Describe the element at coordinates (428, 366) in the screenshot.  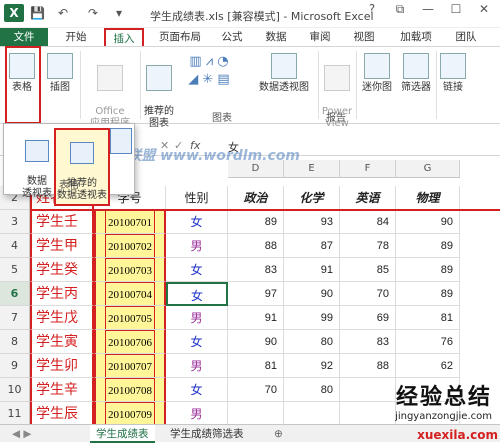
I see `cell-physics: 62` at that location.